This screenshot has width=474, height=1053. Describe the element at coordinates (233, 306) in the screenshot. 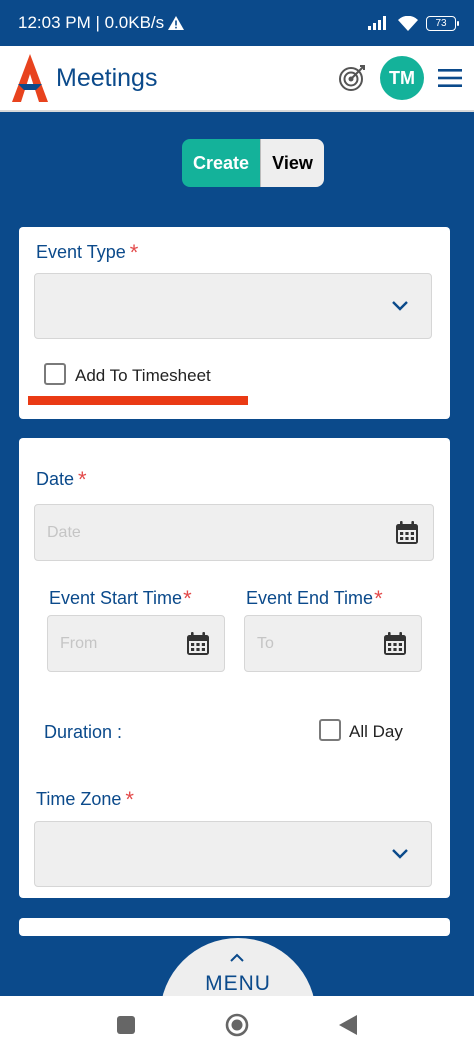

I see `event-type-select` at that location.